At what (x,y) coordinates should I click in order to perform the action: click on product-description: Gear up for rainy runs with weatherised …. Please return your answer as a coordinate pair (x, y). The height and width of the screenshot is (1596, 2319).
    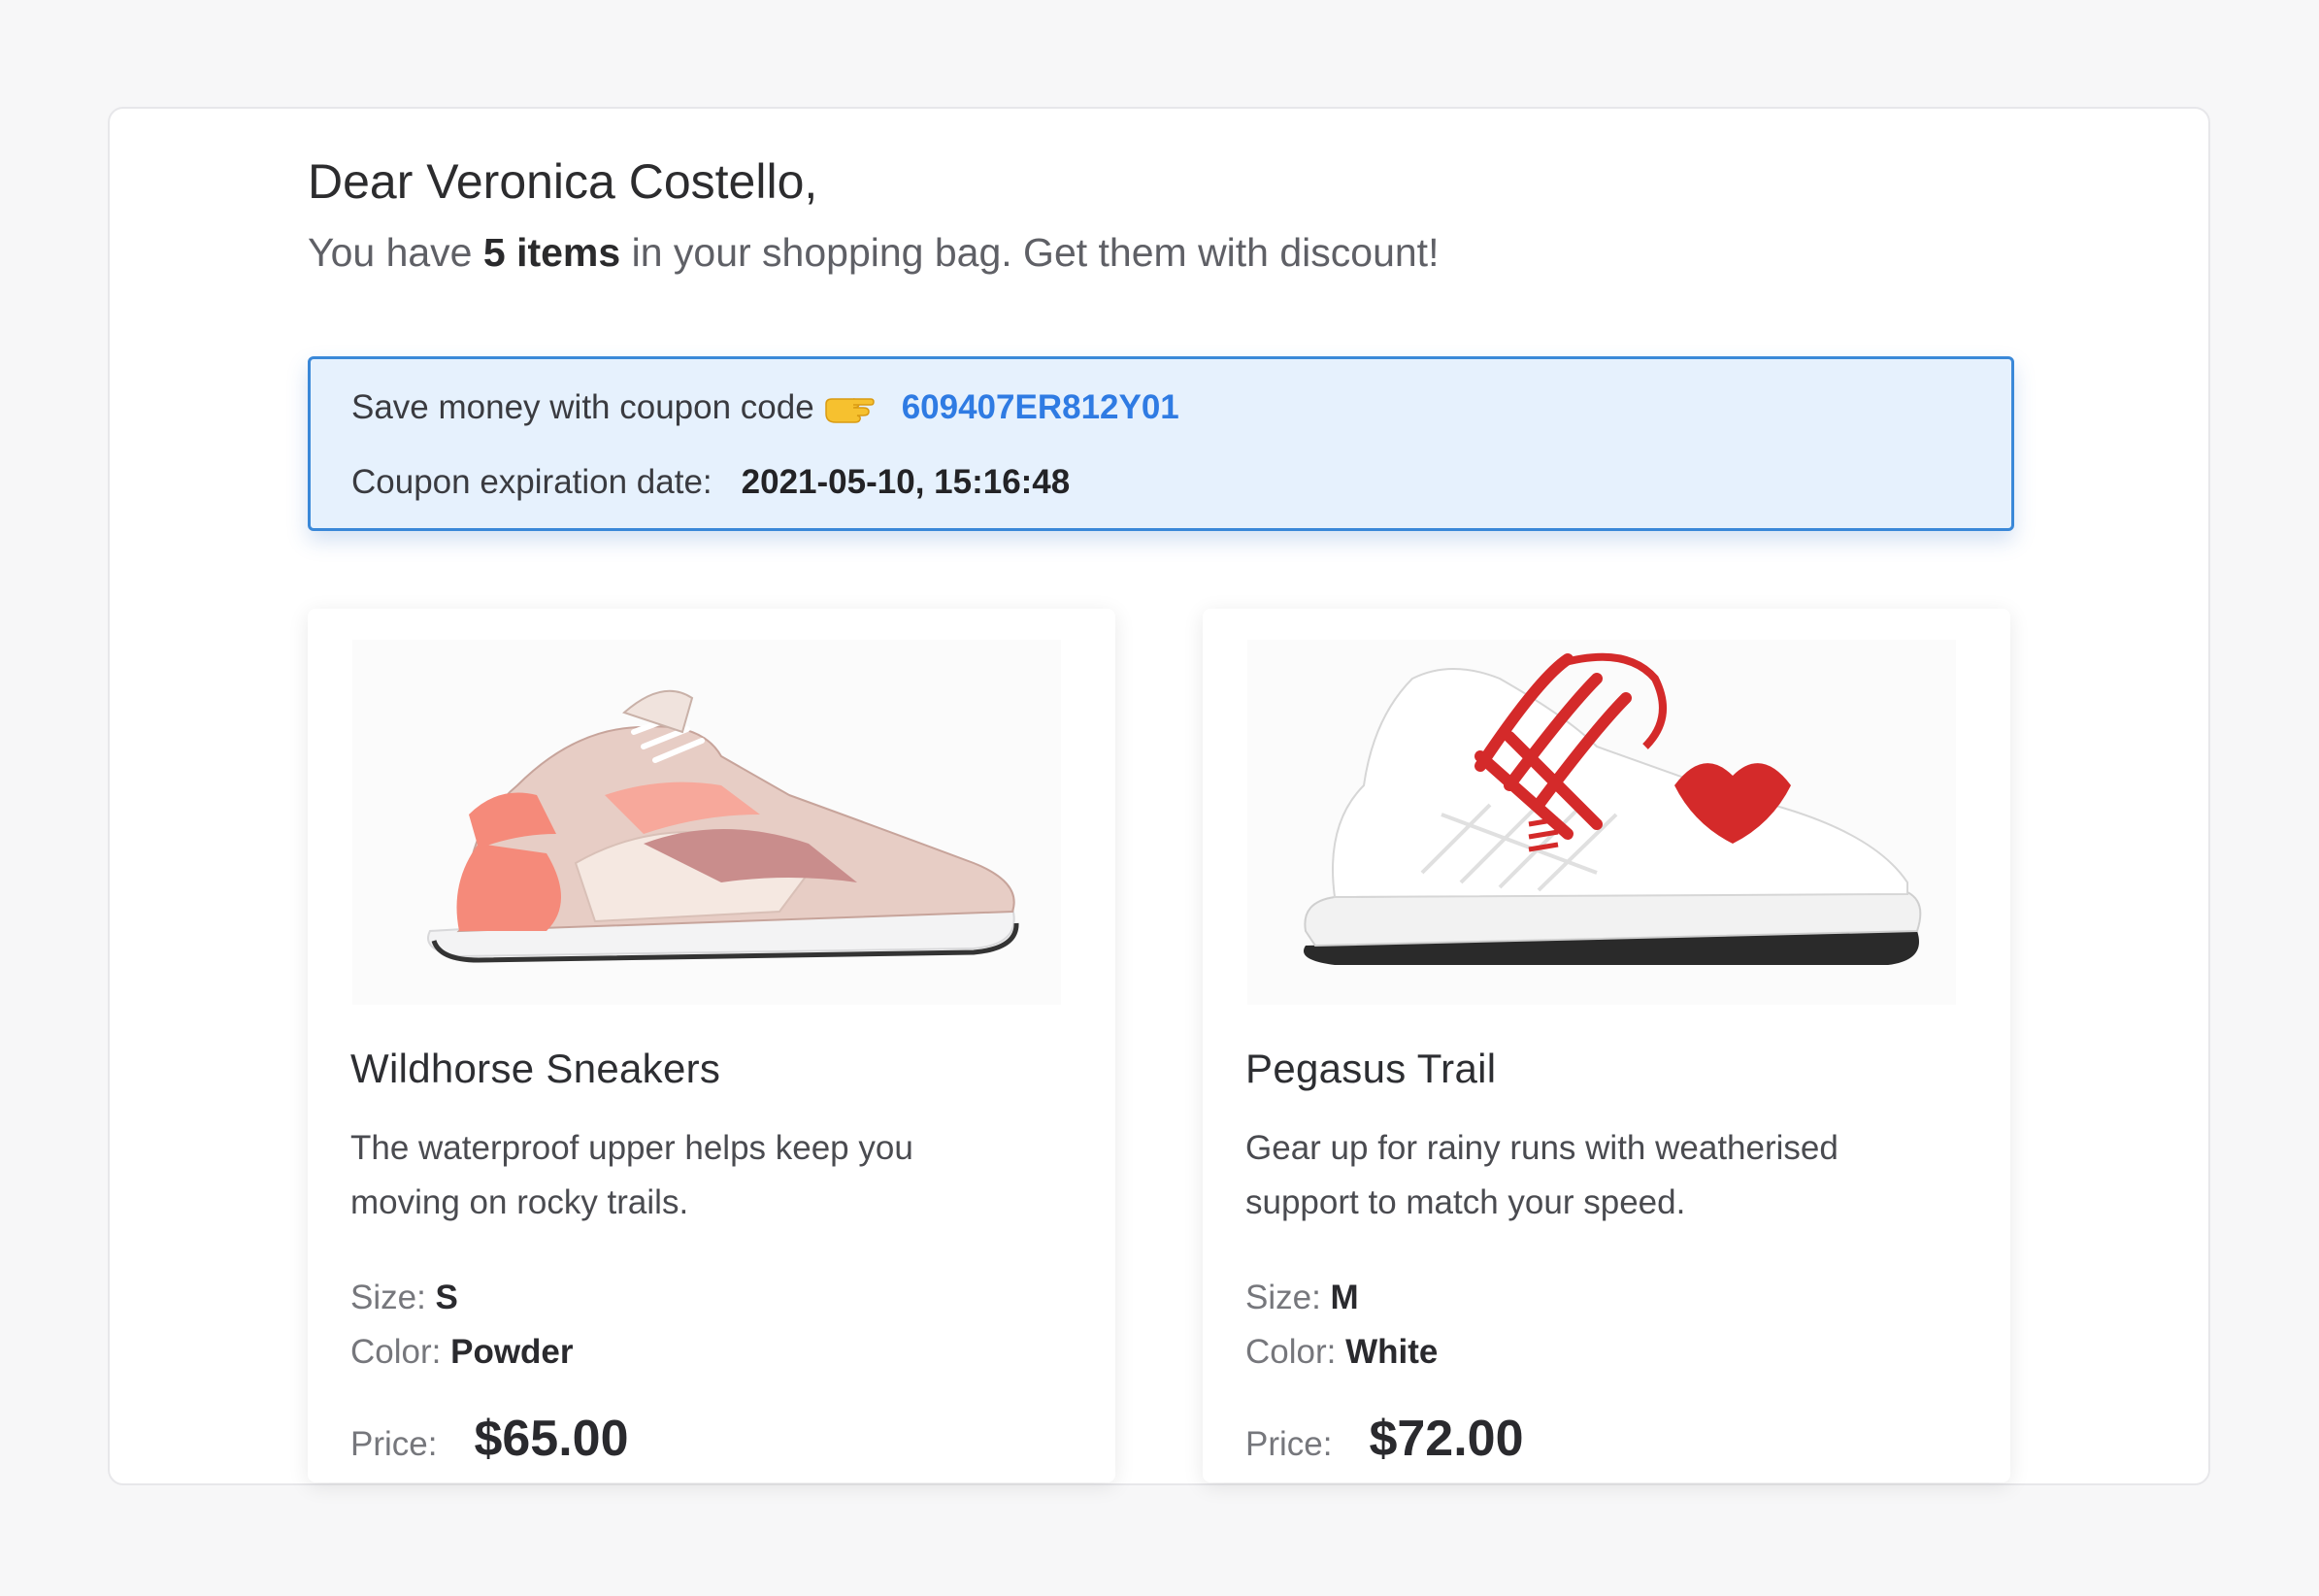
    Looking at the image, I should click on (1542, 1175).